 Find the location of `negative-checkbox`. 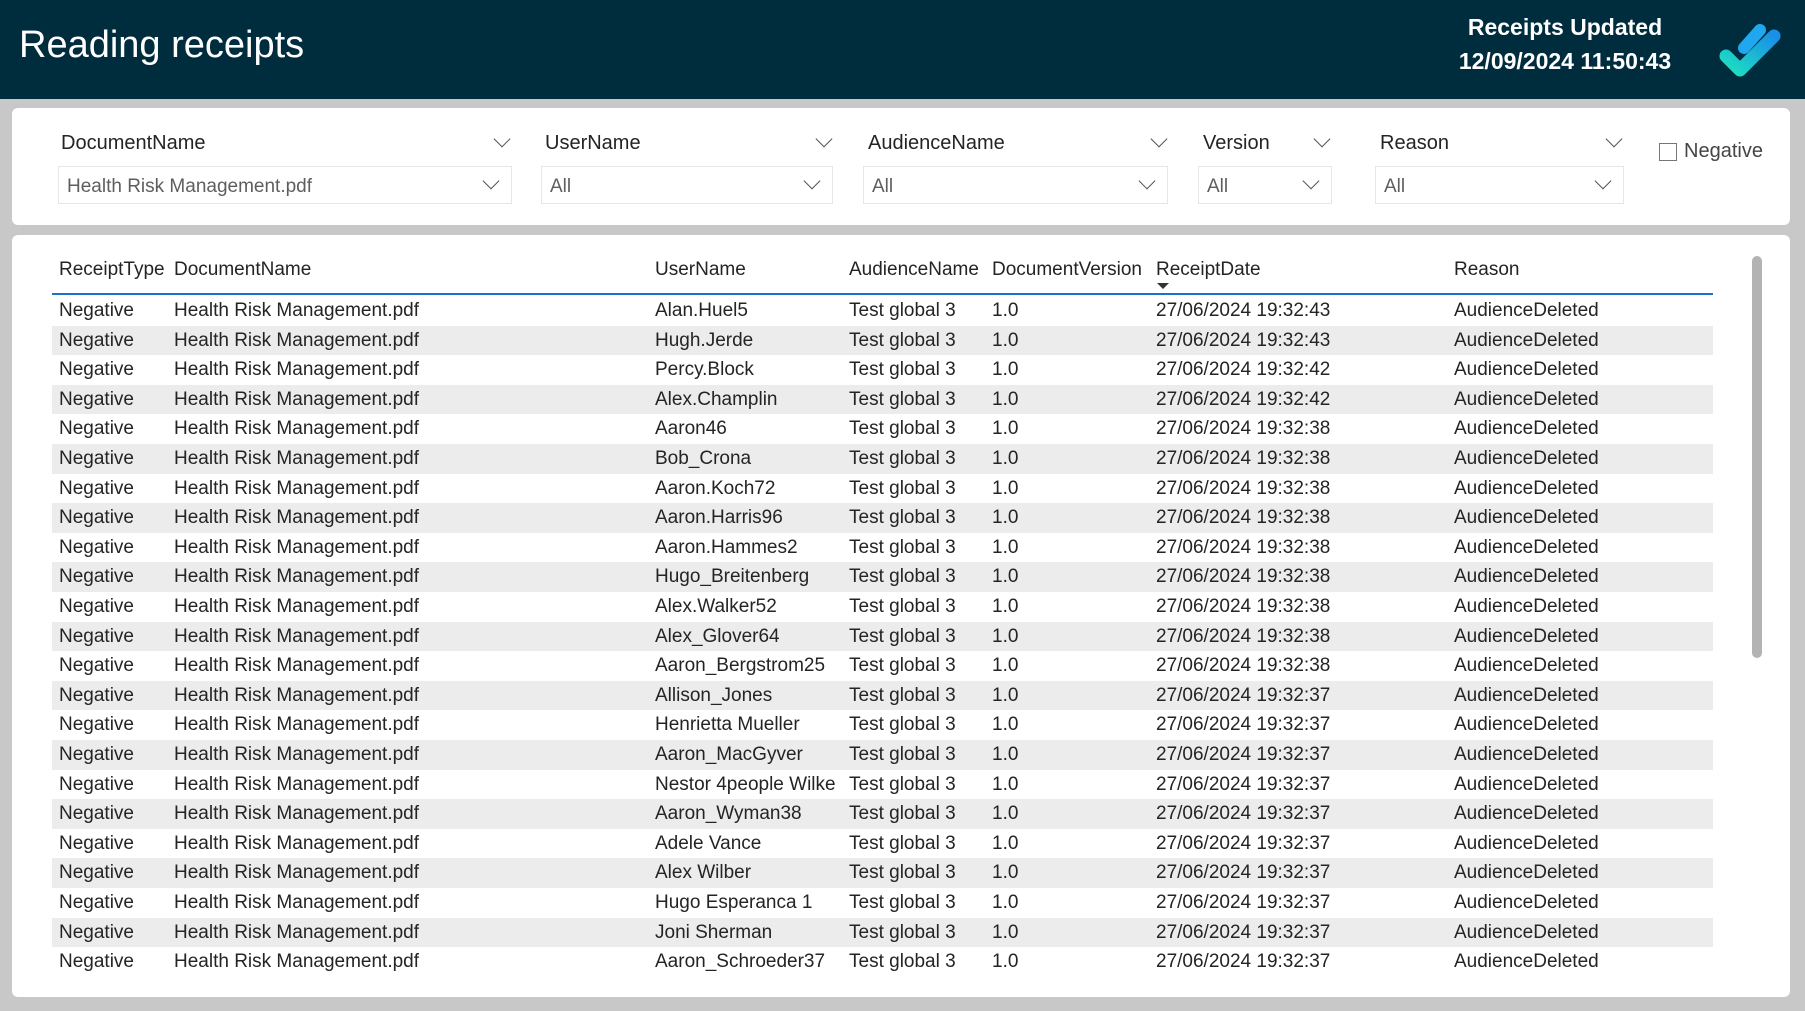

negative-checkbox is located at coordinates (1668, 152).